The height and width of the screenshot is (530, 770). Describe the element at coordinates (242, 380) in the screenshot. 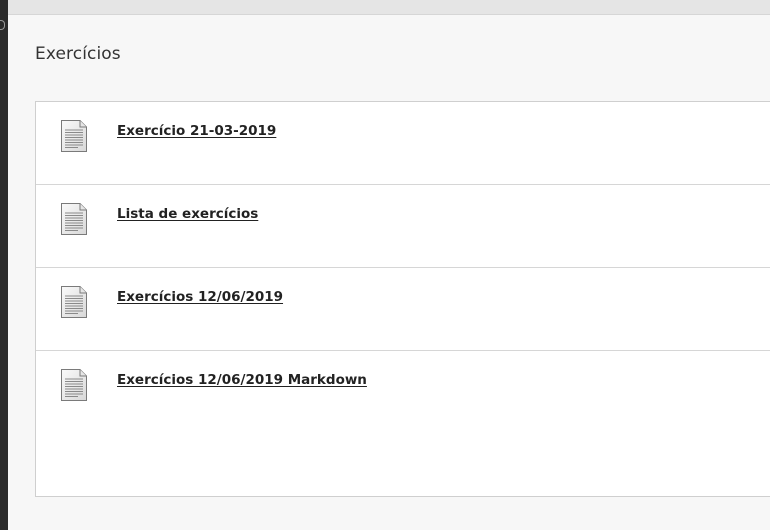

I see `item-link: Exercícios 12/06/2019 Markdown` at that location.